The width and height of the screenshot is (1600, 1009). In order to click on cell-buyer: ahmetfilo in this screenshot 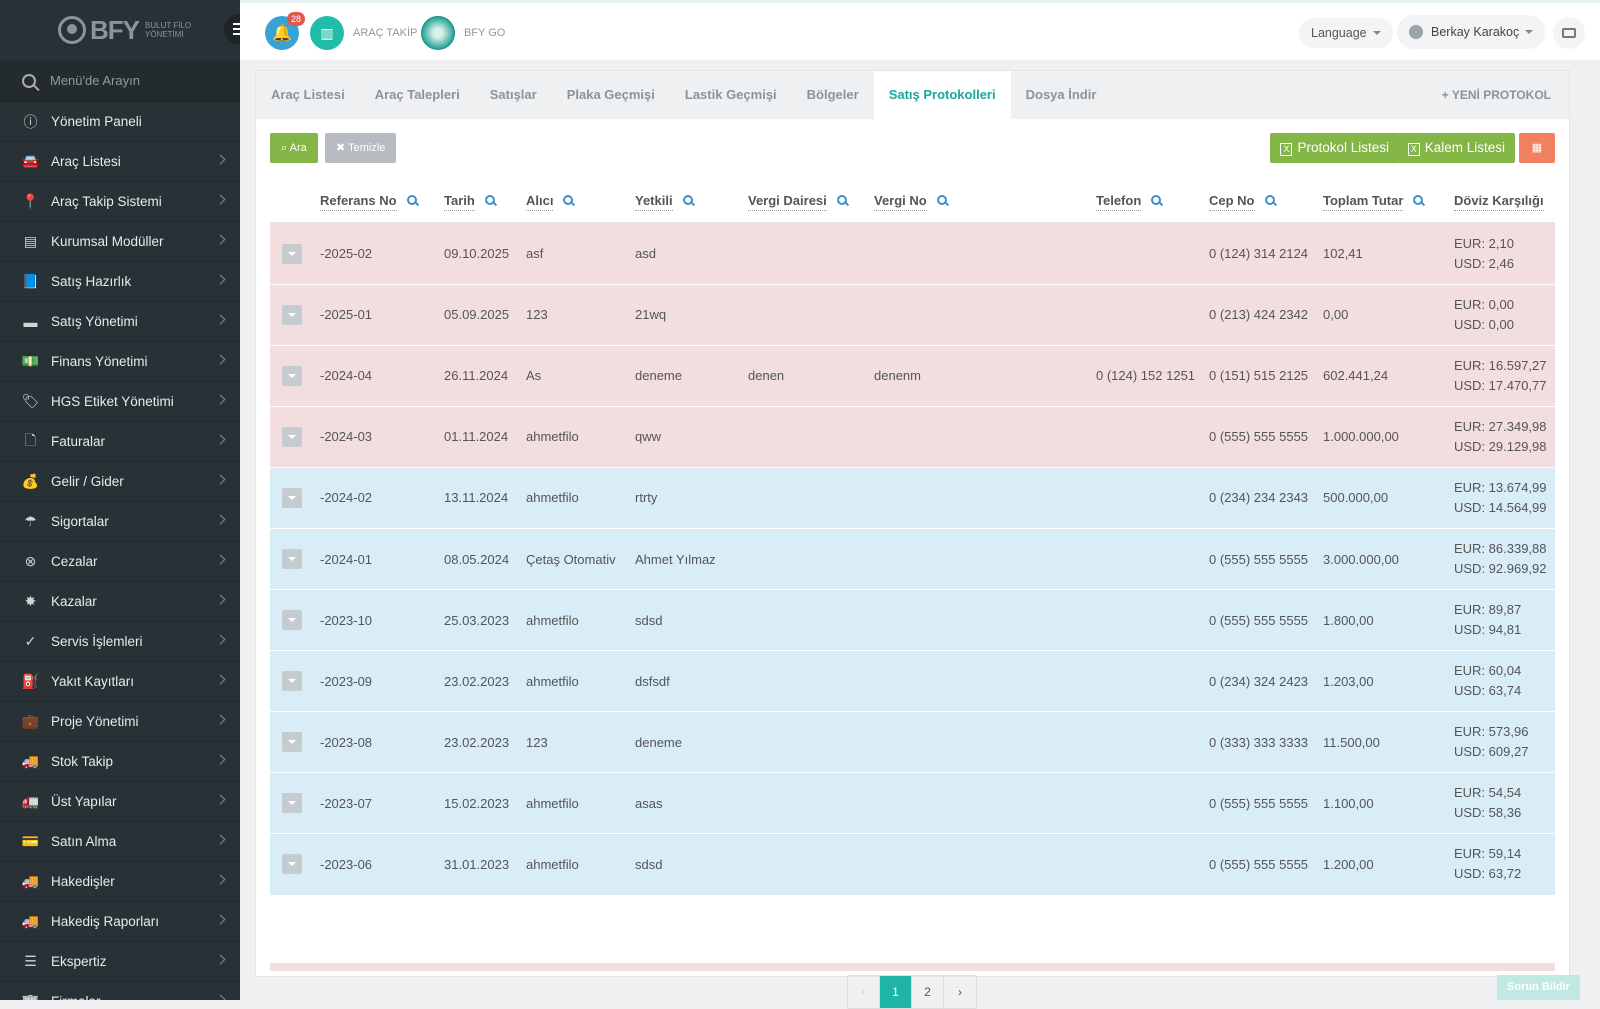, I will do `click(580, 864)`.